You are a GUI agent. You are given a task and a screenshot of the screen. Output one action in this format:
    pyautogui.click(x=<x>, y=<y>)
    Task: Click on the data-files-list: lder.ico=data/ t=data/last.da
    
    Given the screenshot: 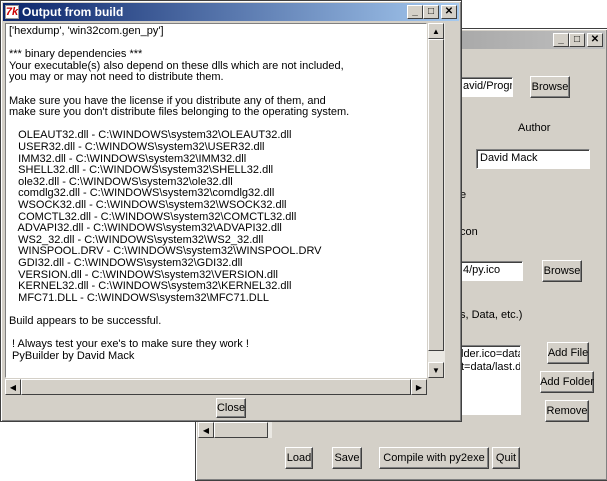 What is the action you would take?
    pyautogui.click(x=490, y=380)
    